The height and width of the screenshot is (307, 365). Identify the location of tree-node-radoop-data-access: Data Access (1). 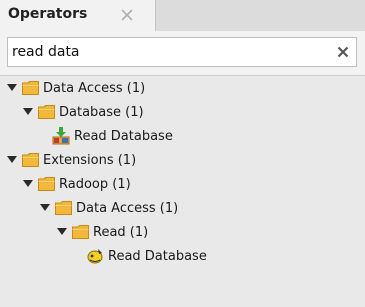
(108, 208).